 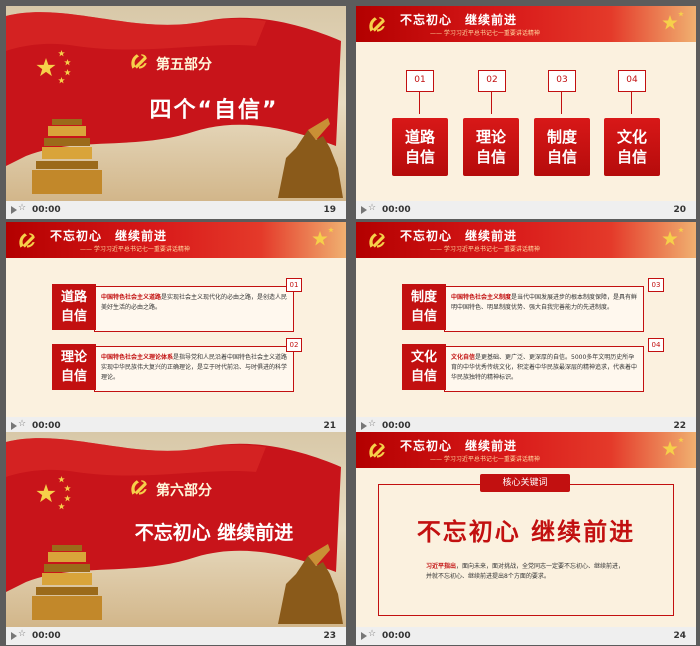 I want to click on point-tag: 理论 自信, so click(x=74, y=367).